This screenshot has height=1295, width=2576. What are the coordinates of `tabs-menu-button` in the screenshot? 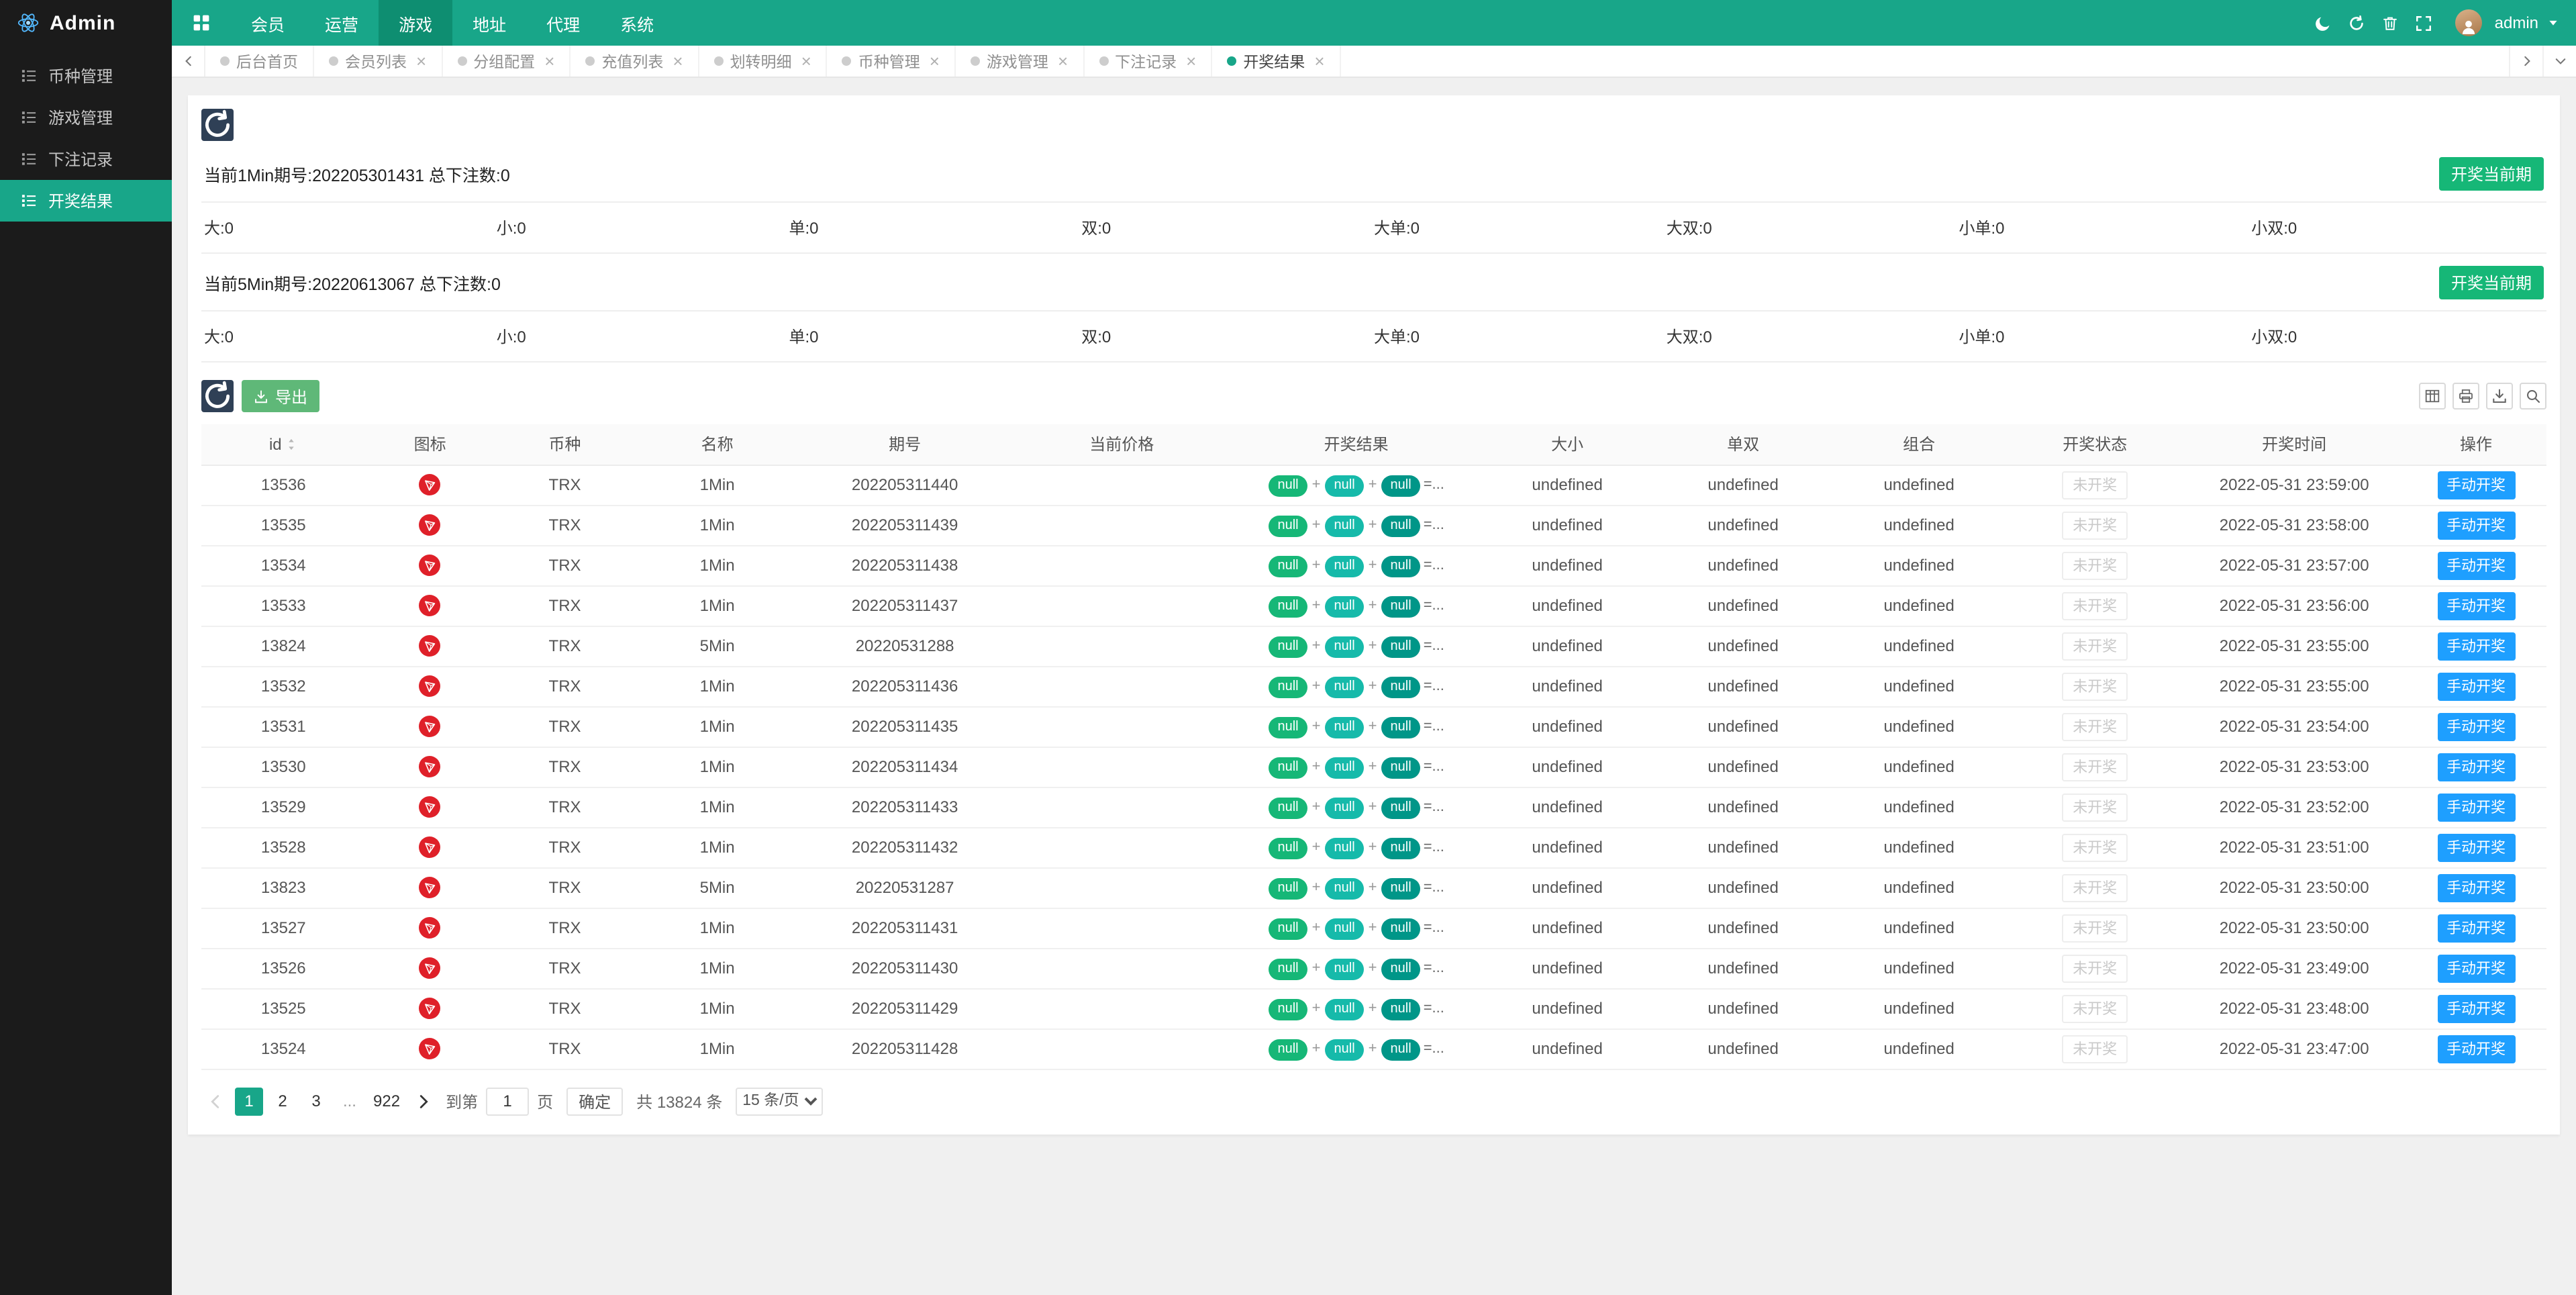 It's located at (2559, 62).